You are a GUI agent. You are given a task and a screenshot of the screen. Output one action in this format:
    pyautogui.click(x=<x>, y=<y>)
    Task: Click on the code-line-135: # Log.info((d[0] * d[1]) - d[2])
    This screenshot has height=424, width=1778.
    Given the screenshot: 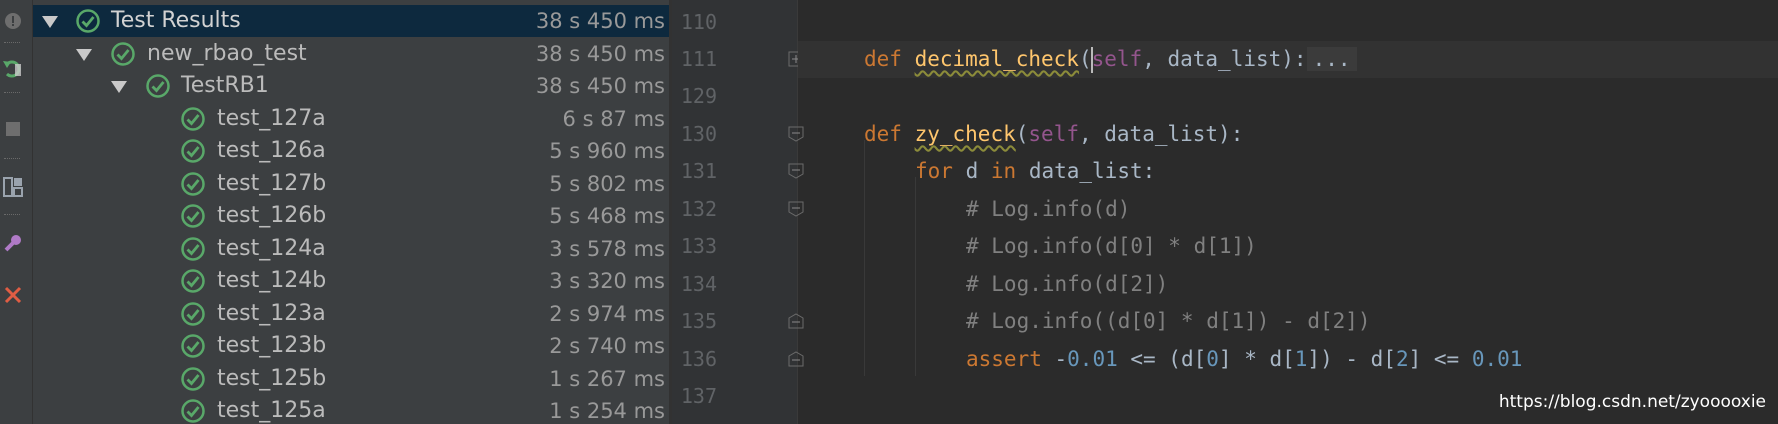 What is the action you would take?
    pyautogui.click(x=1168, y=321)
    